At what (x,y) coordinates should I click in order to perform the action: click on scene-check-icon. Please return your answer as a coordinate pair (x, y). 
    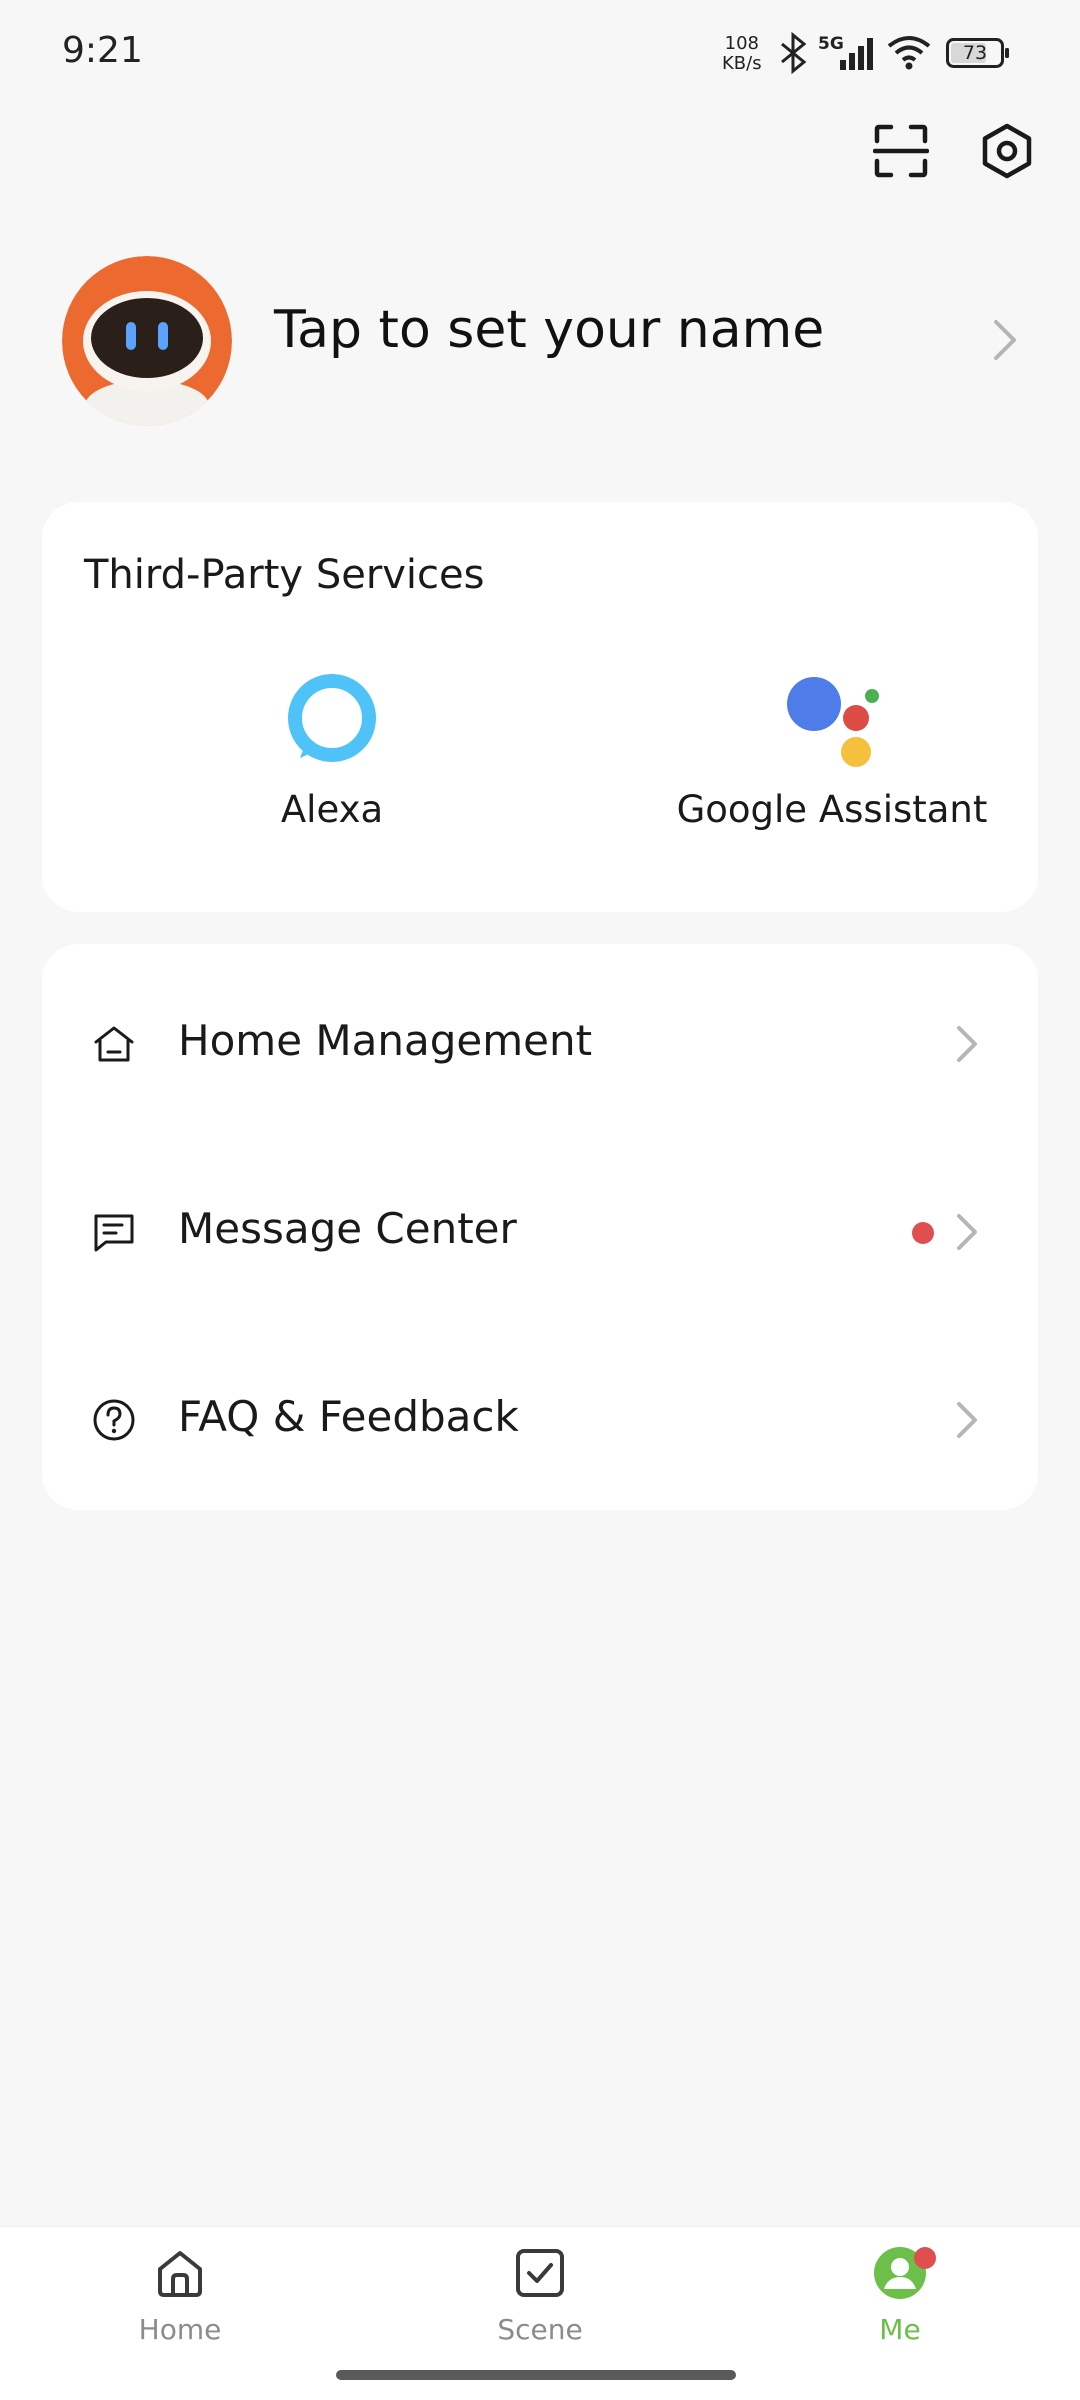
    Looking at the image, I should click on (540, 2273).